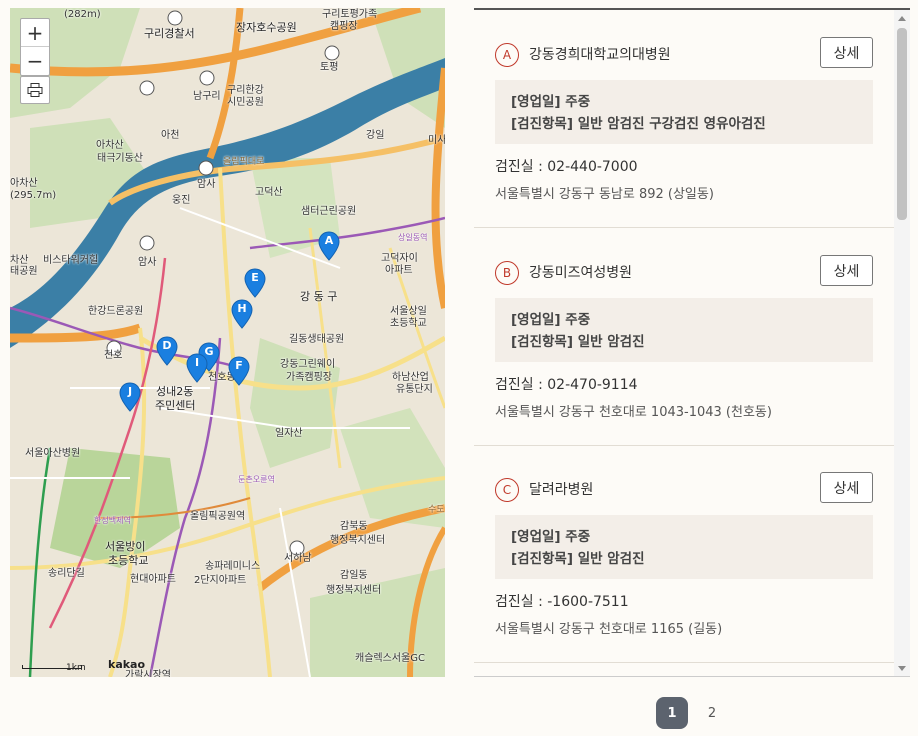 The width and height of the screenshot is (918, 736). Describe the element at coordinates (390, 658) in the screenshot. I see `map-place-label: 캐슬렉스서울GC` at that location.